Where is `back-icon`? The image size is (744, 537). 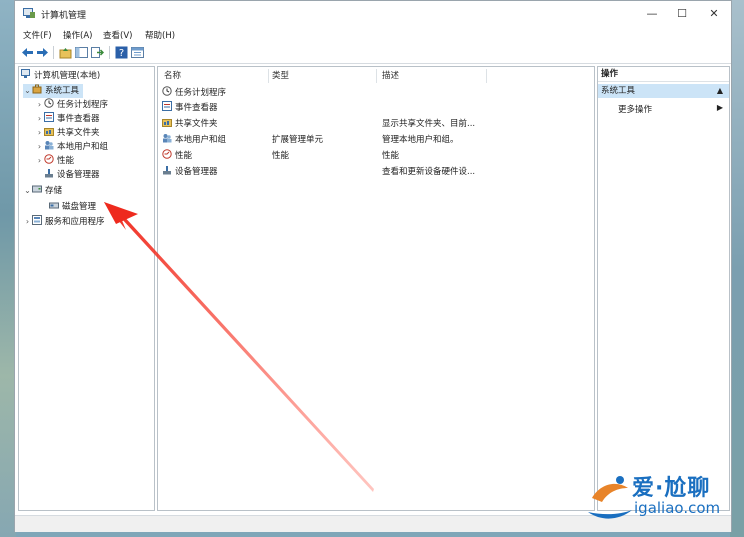 back-icon is located at coordinates (27, 52).